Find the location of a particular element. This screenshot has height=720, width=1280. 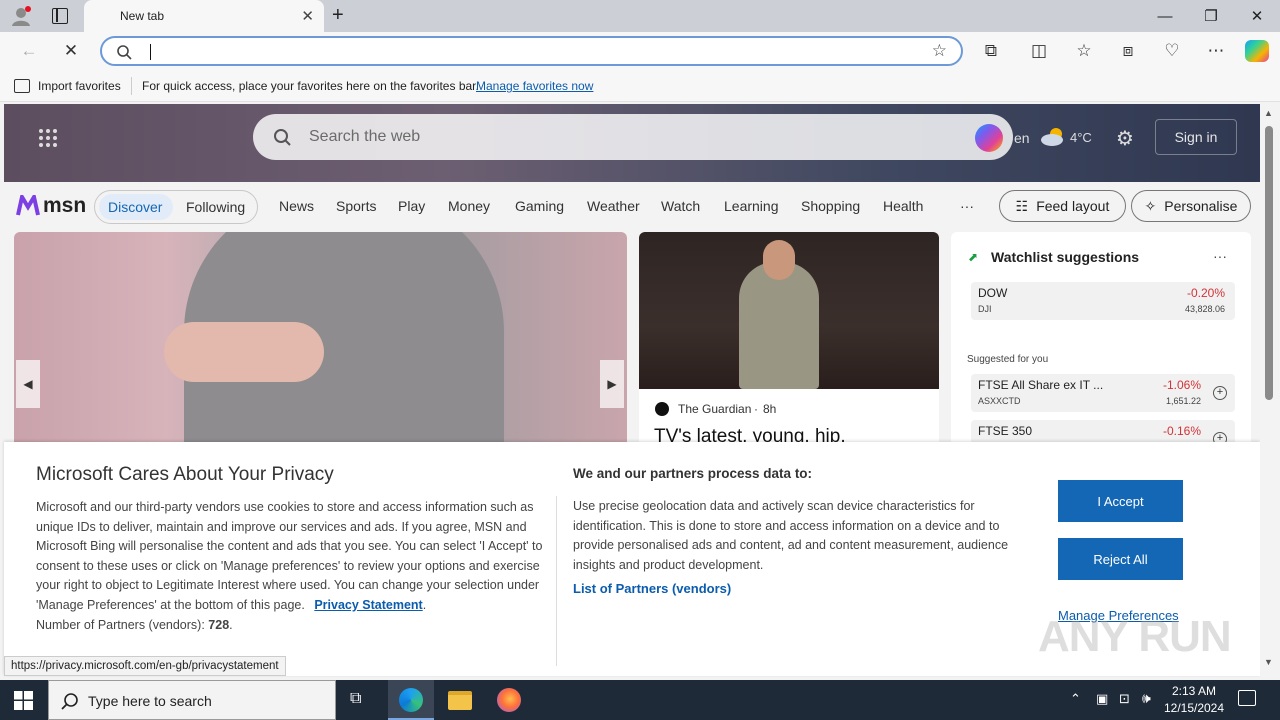

nav-gaming: Gaming is located at coordinates (539, 206).